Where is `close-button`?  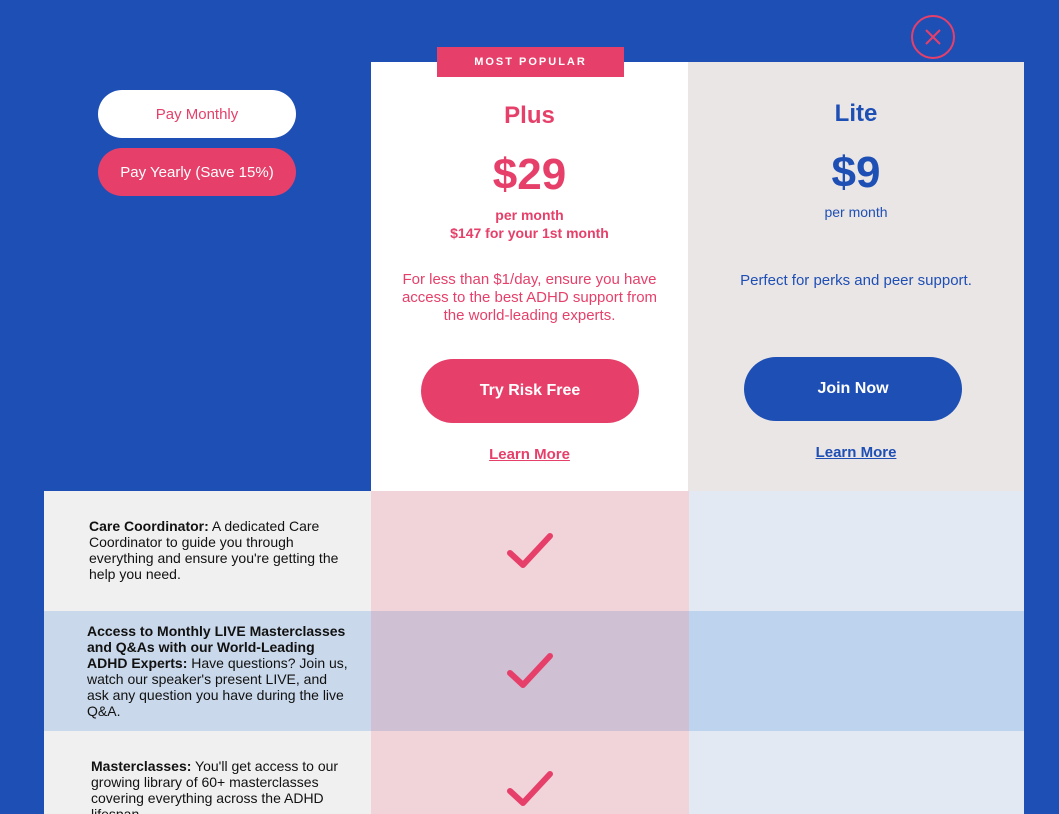
close-button is located at coordinates (933, 37).